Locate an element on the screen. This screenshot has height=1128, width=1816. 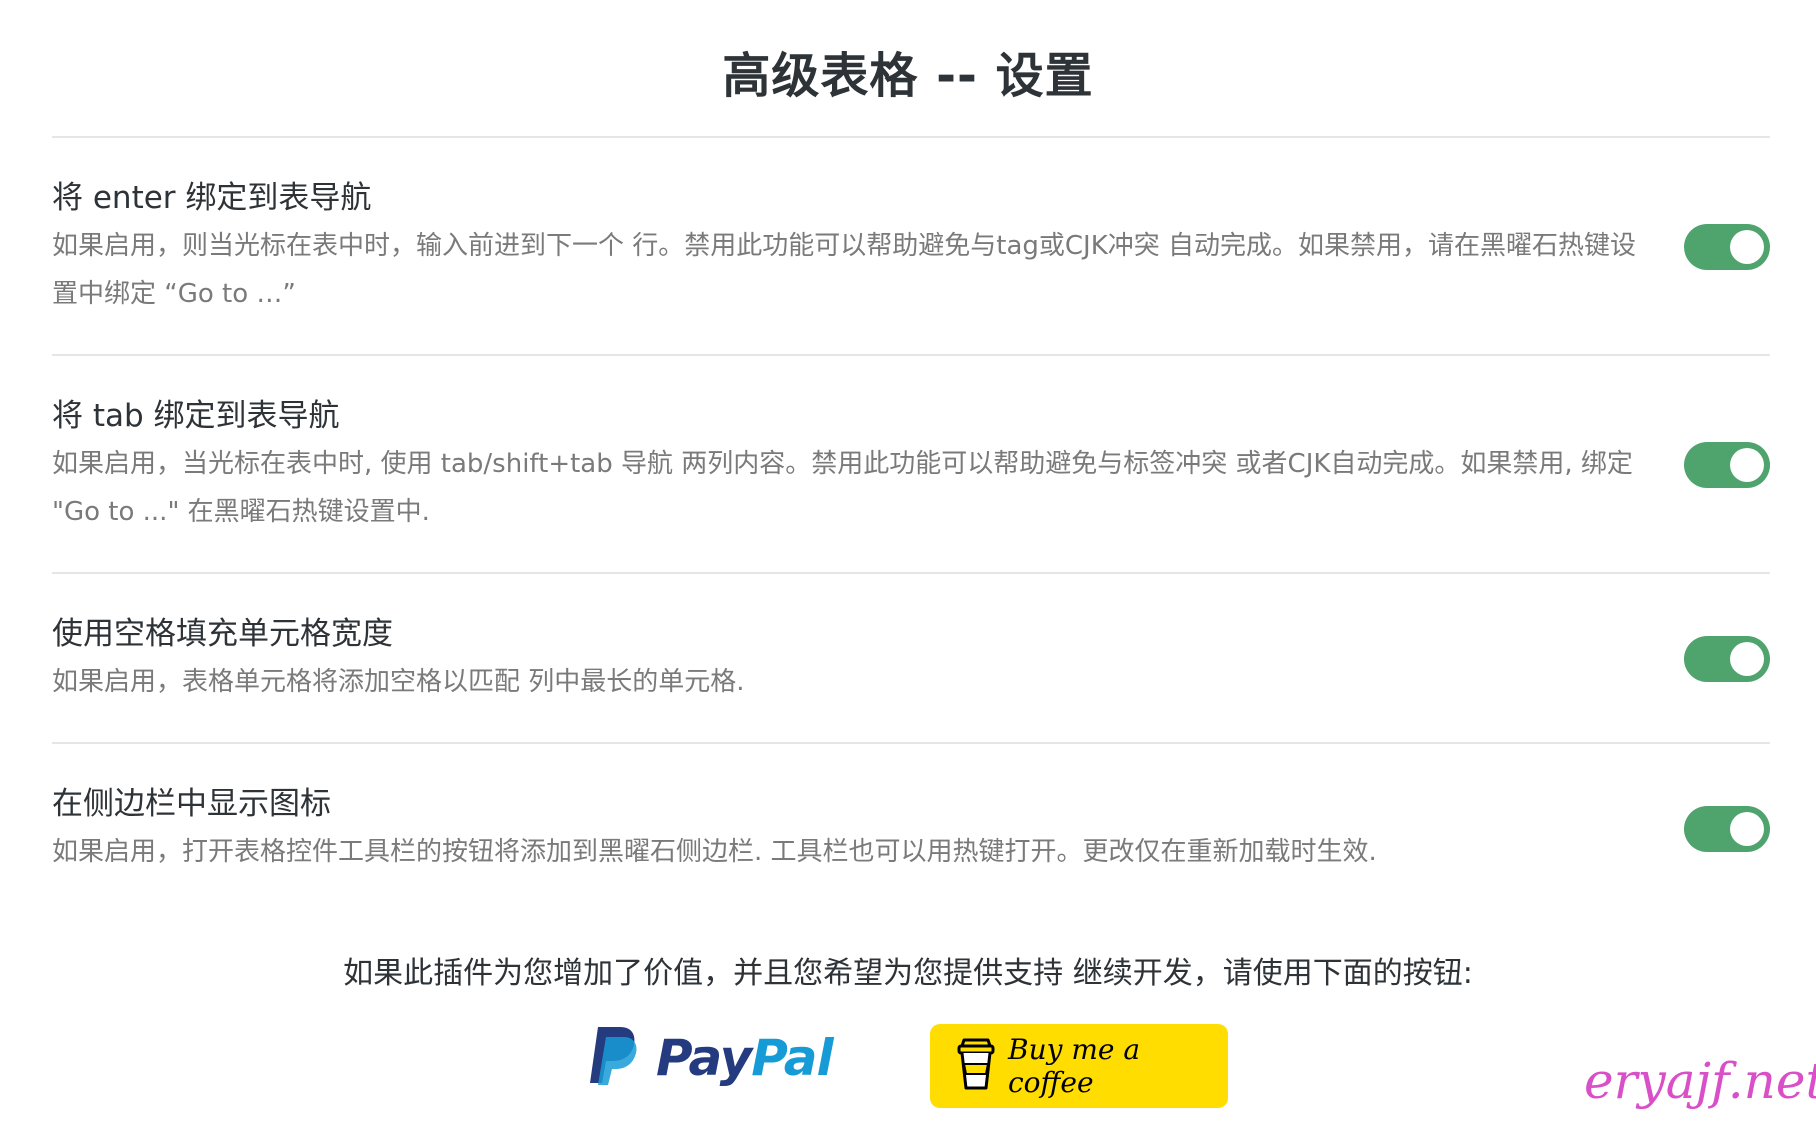
paypal-wordmark: PayPal is located at coordinates (745, 1058).